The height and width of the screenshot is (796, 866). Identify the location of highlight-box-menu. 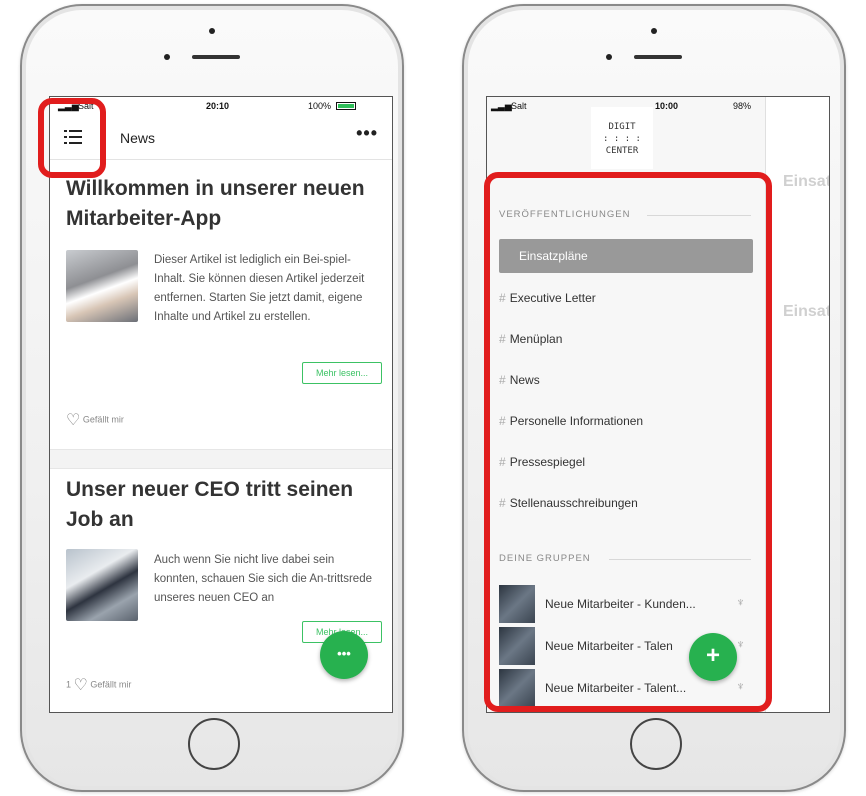
(72, 138).